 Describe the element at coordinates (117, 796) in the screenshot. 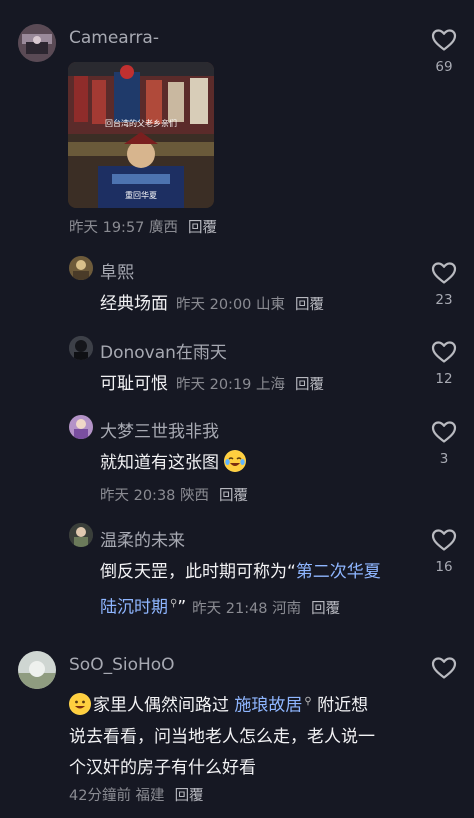

I see `timestamp-location: 42分鐘前 福建` at that location.